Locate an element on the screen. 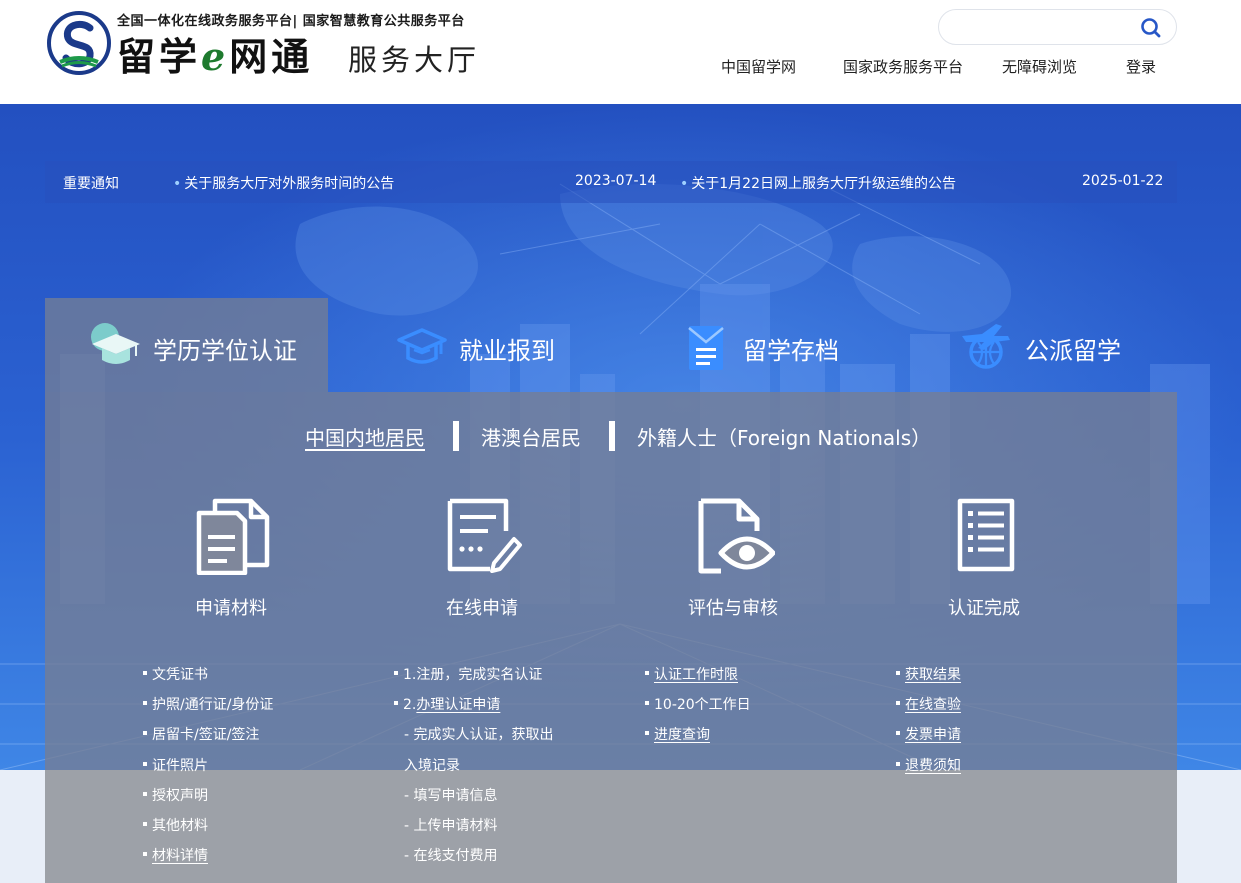 This screenshot has height=883, width=1241. list-item: 10-20个工作日 is located at coordinates (698, 709).